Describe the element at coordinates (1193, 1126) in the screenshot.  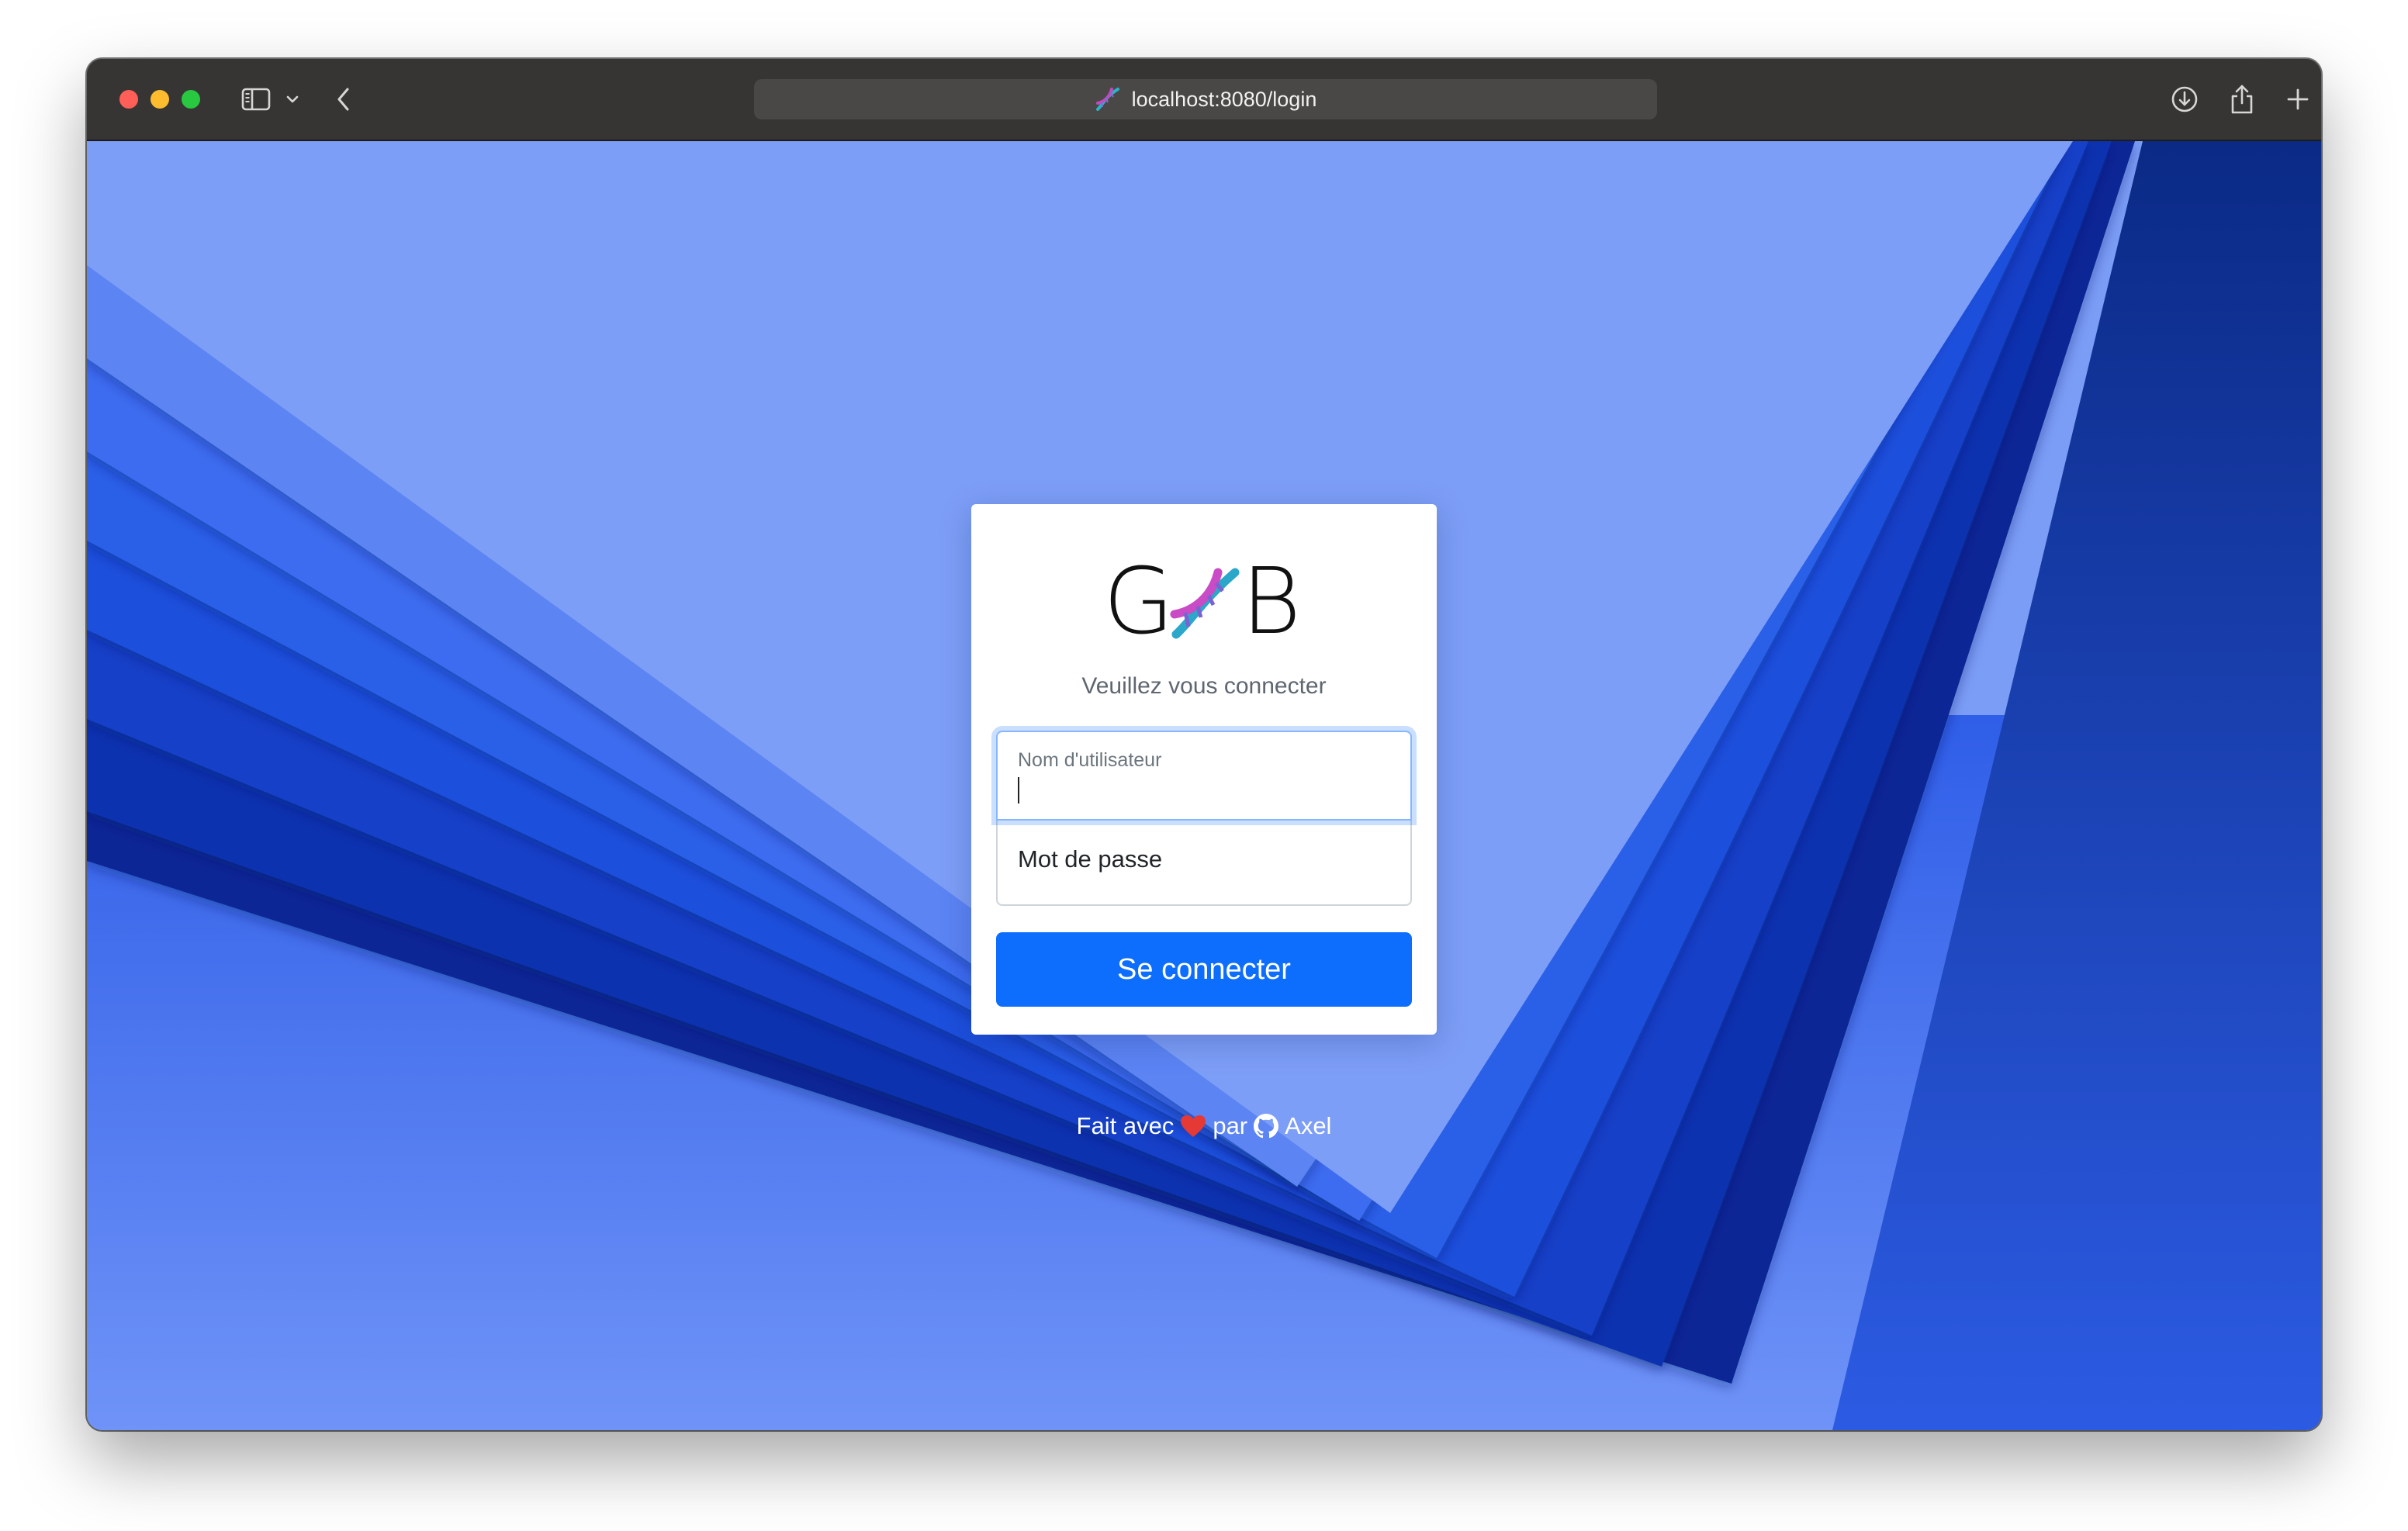
I see `heart-icon` at that location.